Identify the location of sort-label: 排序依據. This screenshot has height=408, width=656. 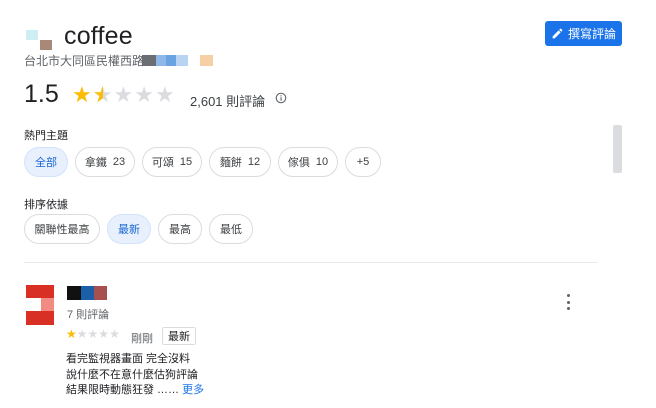
(46, 205).